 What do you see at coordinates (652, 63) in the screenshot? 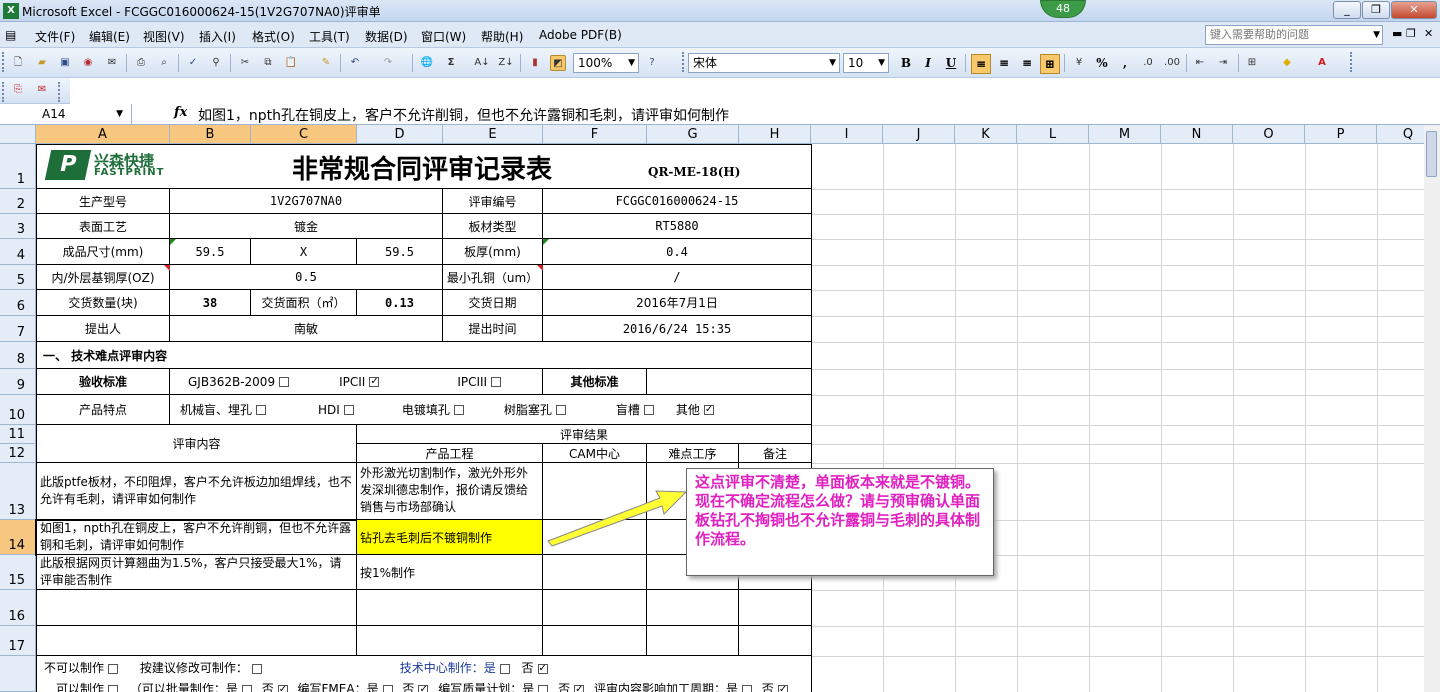
I see `help-icon: ?` at bounding box center [652, 63].